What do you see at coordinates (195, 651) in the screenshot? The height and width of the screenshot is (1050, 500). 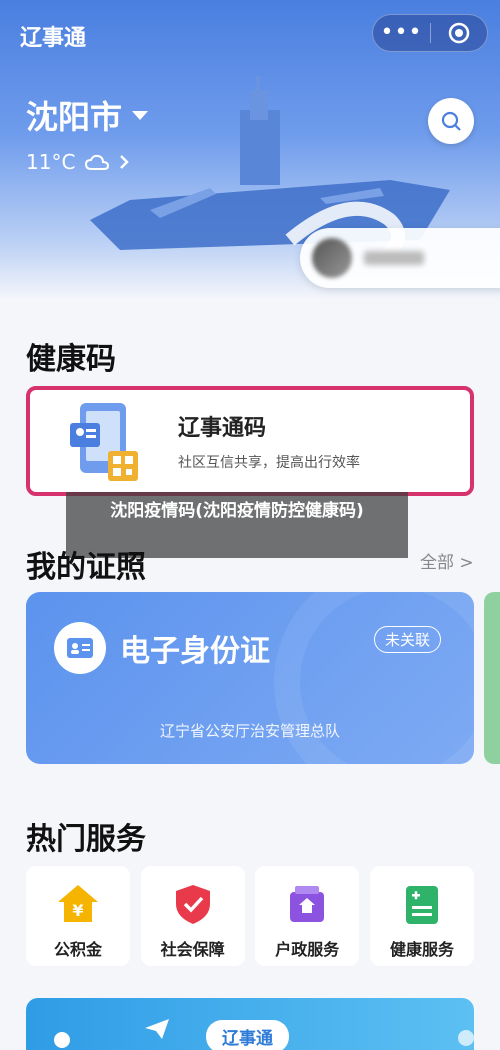 I see `id-card-title: 电子身份证` at bounding box center [195, 651].